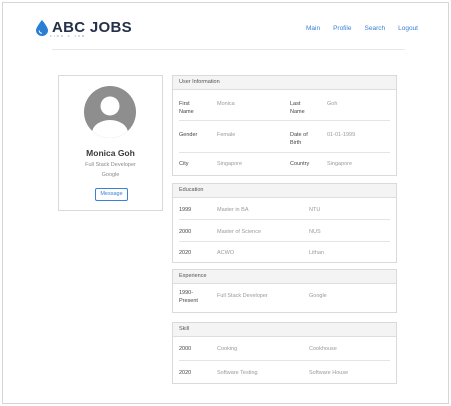 This screenshot has height=406, width=451. Describe the element at coordinates (110, 112) in the screenshot. I see `user-avatar-icon` at that location.